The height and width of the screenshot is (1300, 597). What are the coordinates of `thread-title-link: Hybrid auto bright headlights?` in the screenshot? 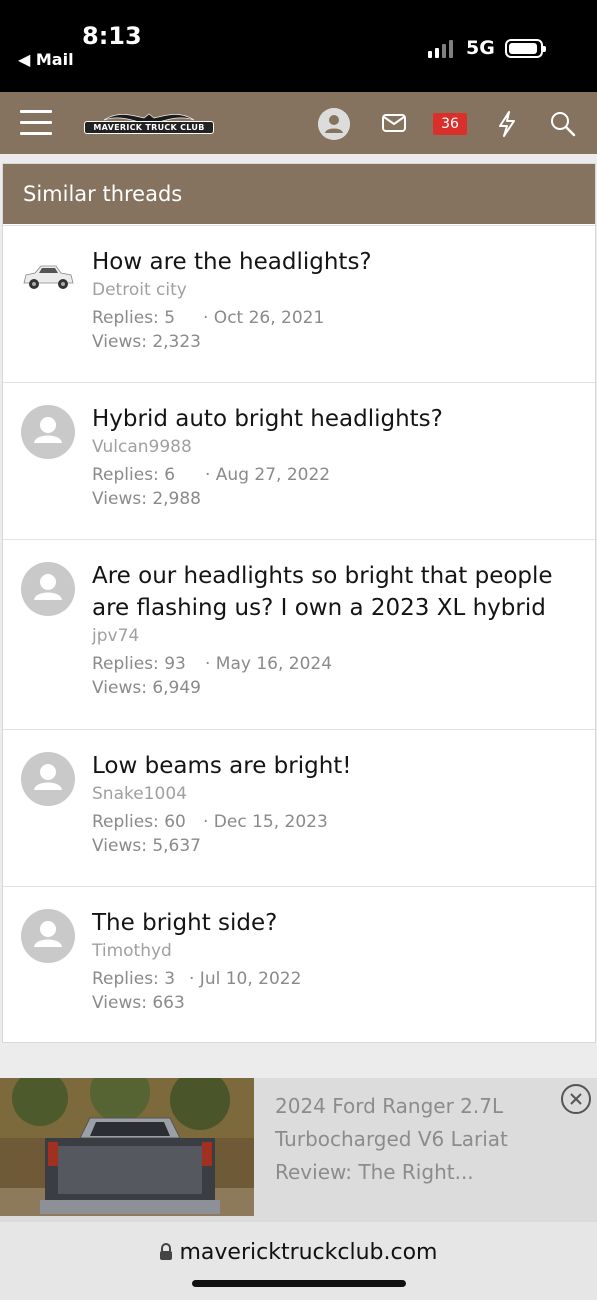 It's located at (337, 419).